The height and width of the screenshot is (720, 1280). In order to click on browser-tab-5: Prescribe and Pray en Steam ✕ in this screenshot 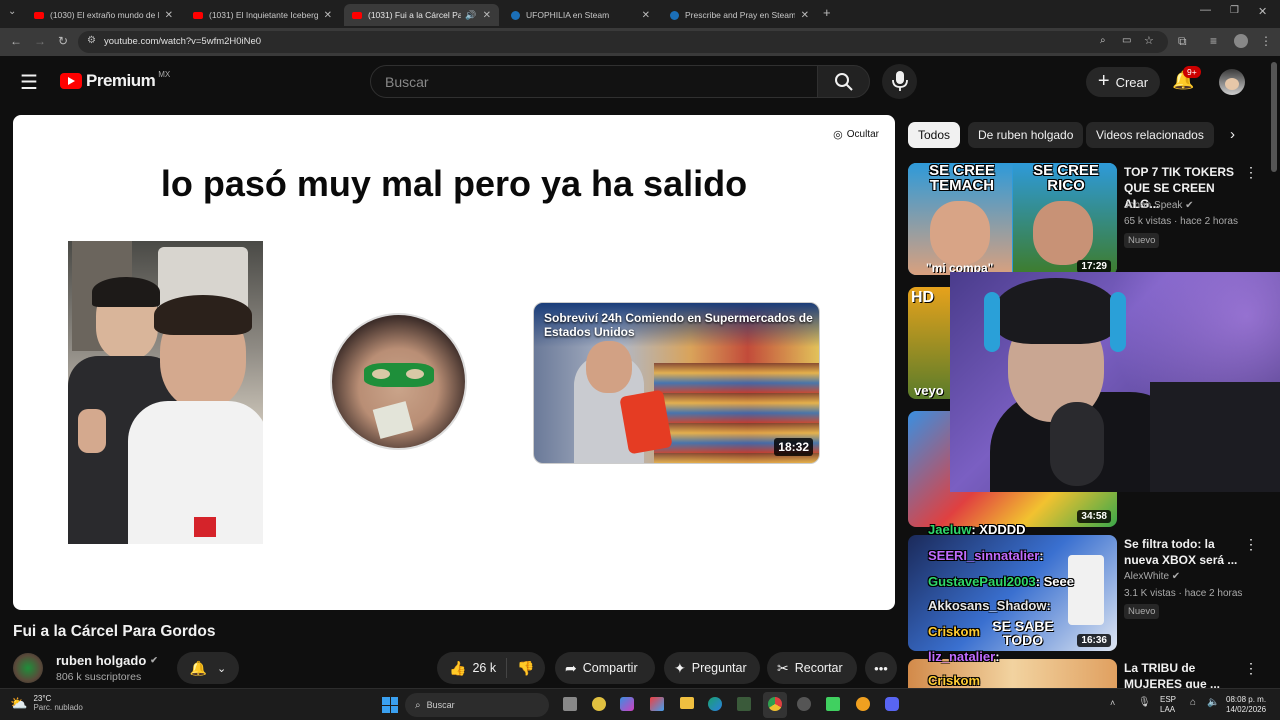, I will do `click(739, 15)`.